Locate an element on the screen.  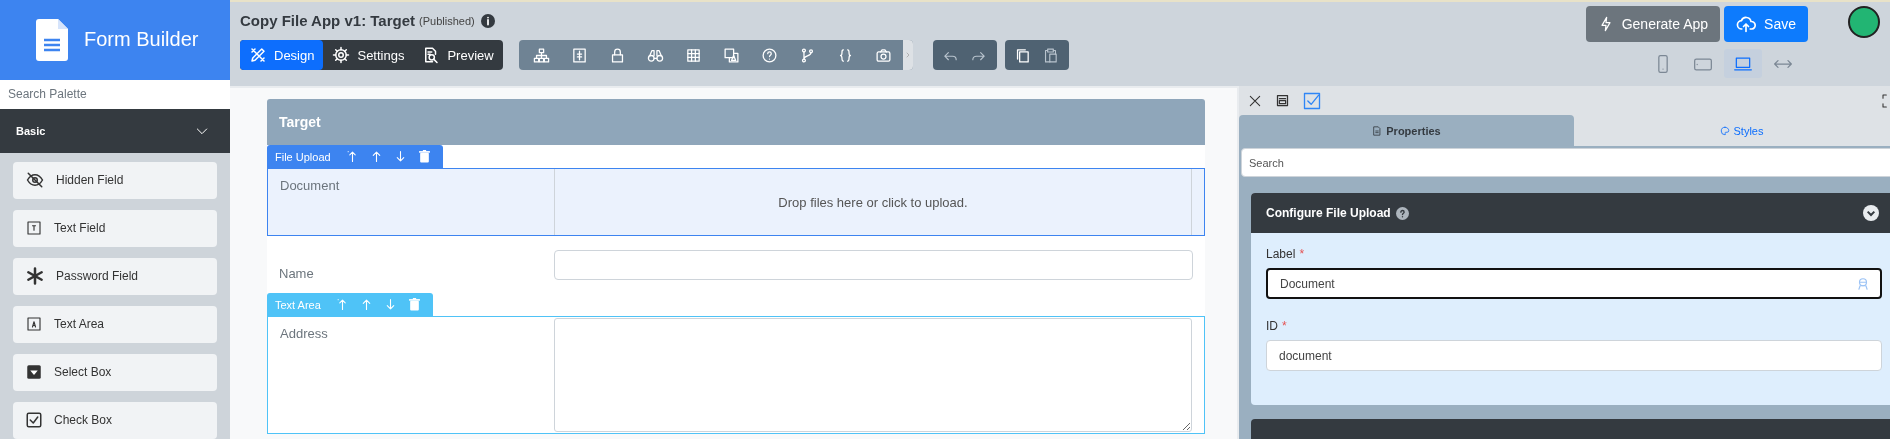
app-title: Form Builder is located at coordinates (141, 40).